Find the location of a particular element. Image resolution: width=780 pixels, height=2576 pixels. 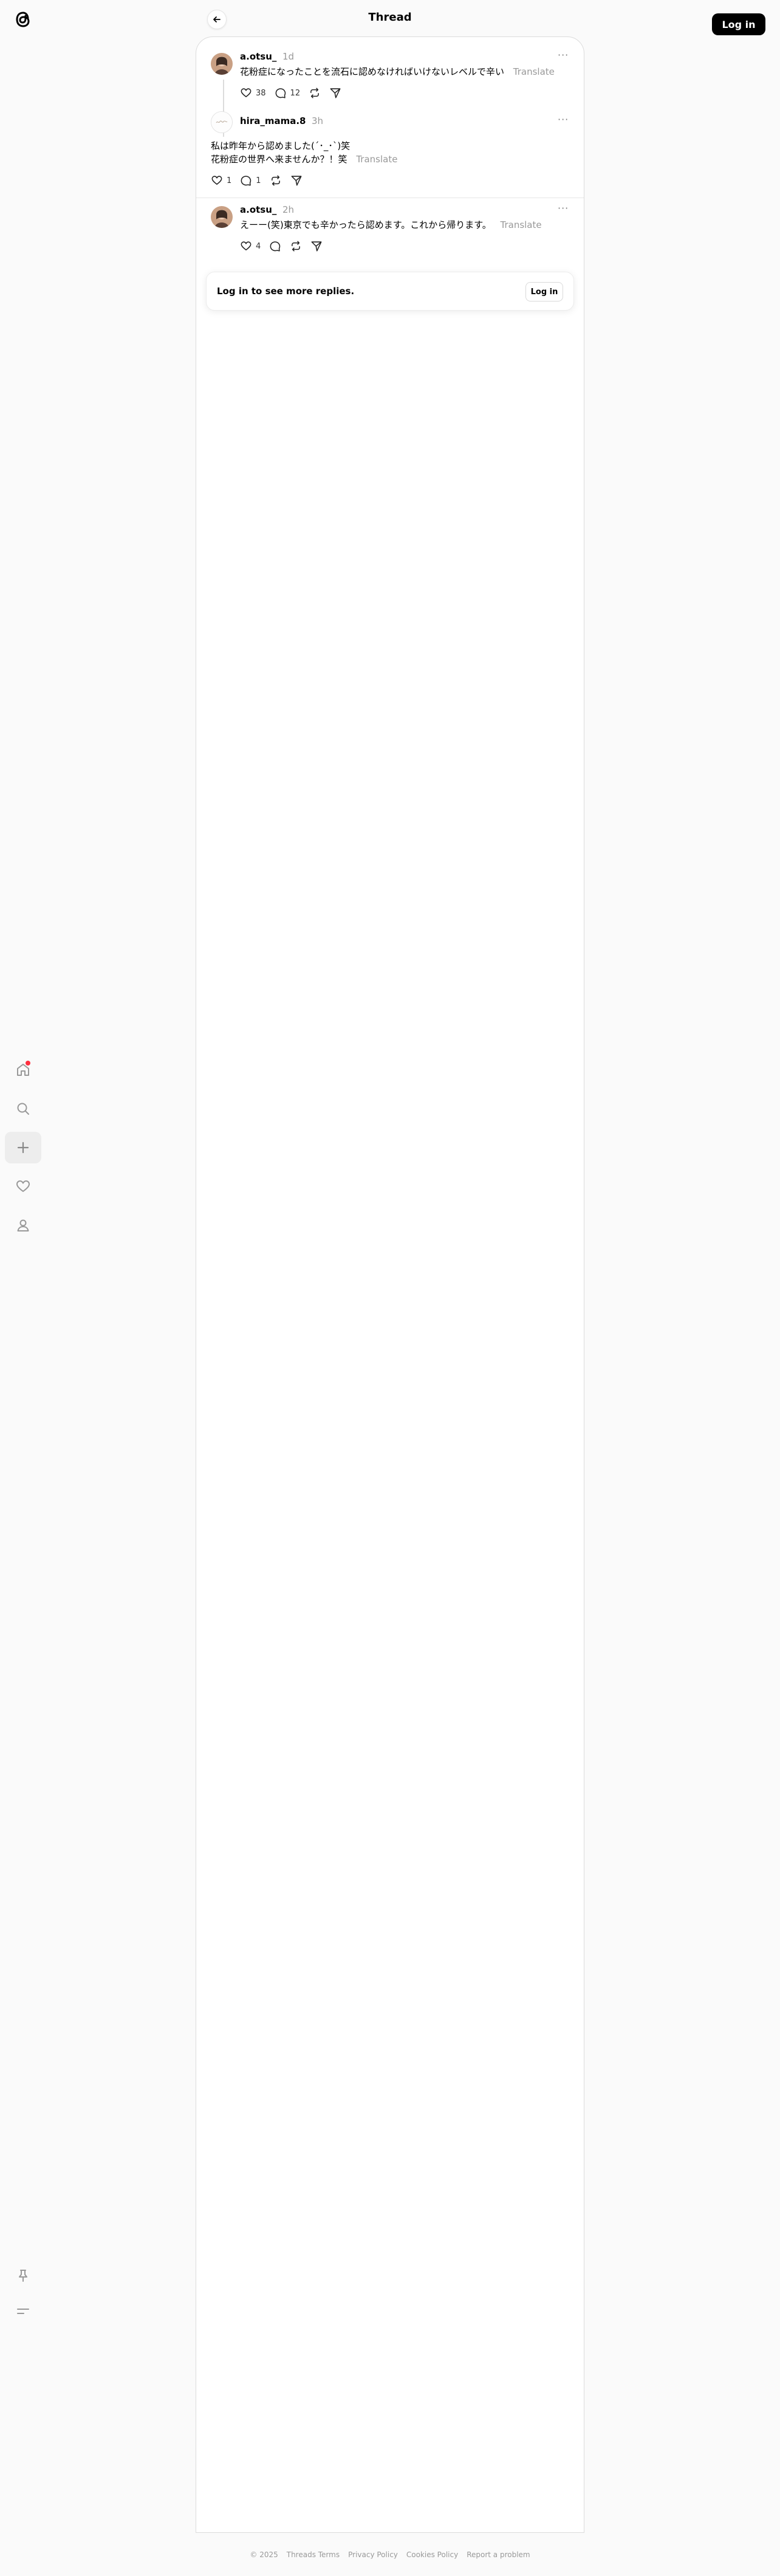

menu-icon is located at coordinates (23, 2311).